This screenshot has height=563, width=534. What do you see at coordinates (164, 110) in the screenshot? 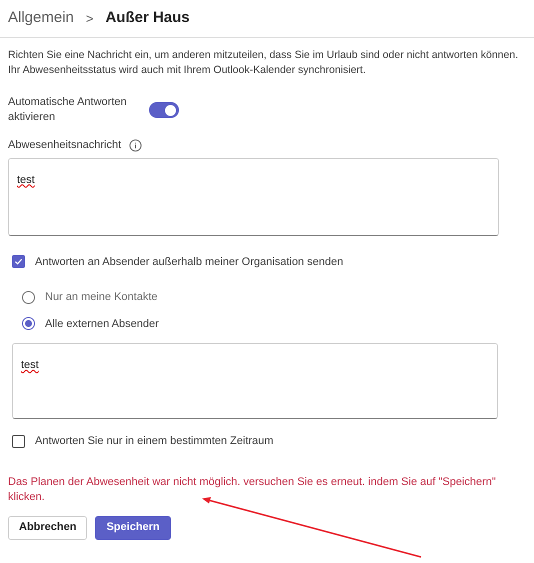
I see `toggle-switch` at bounding box center [164, 110].